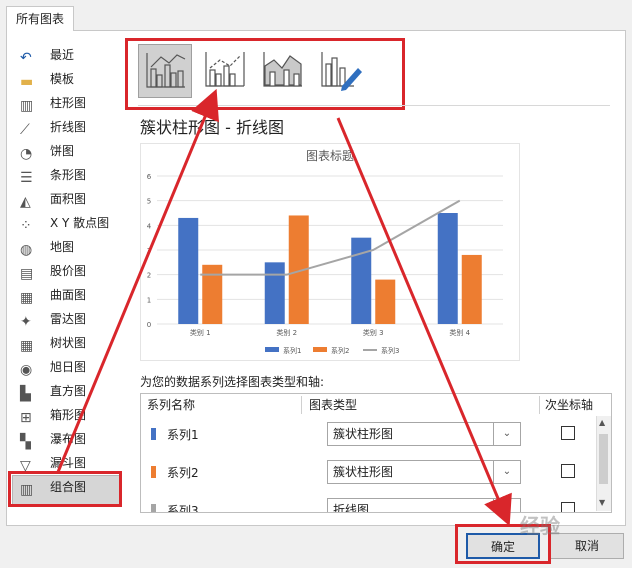 The image size is (632, 568). What do you see at coordinates (68, 343) in the screenshot?
I see `sidebar-item-label: 树状图` at bounding box center [68, 343].